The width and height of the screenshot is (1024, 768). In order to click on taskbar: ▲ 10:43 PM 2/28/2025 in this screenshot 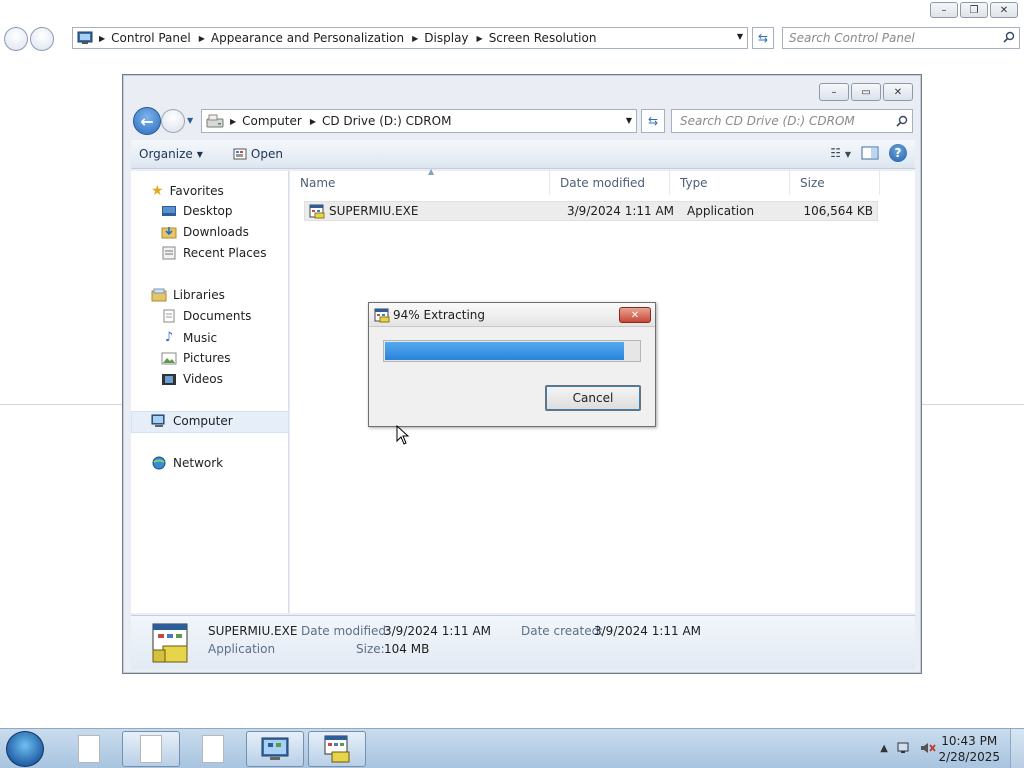, I will do `click(512, 748)`.